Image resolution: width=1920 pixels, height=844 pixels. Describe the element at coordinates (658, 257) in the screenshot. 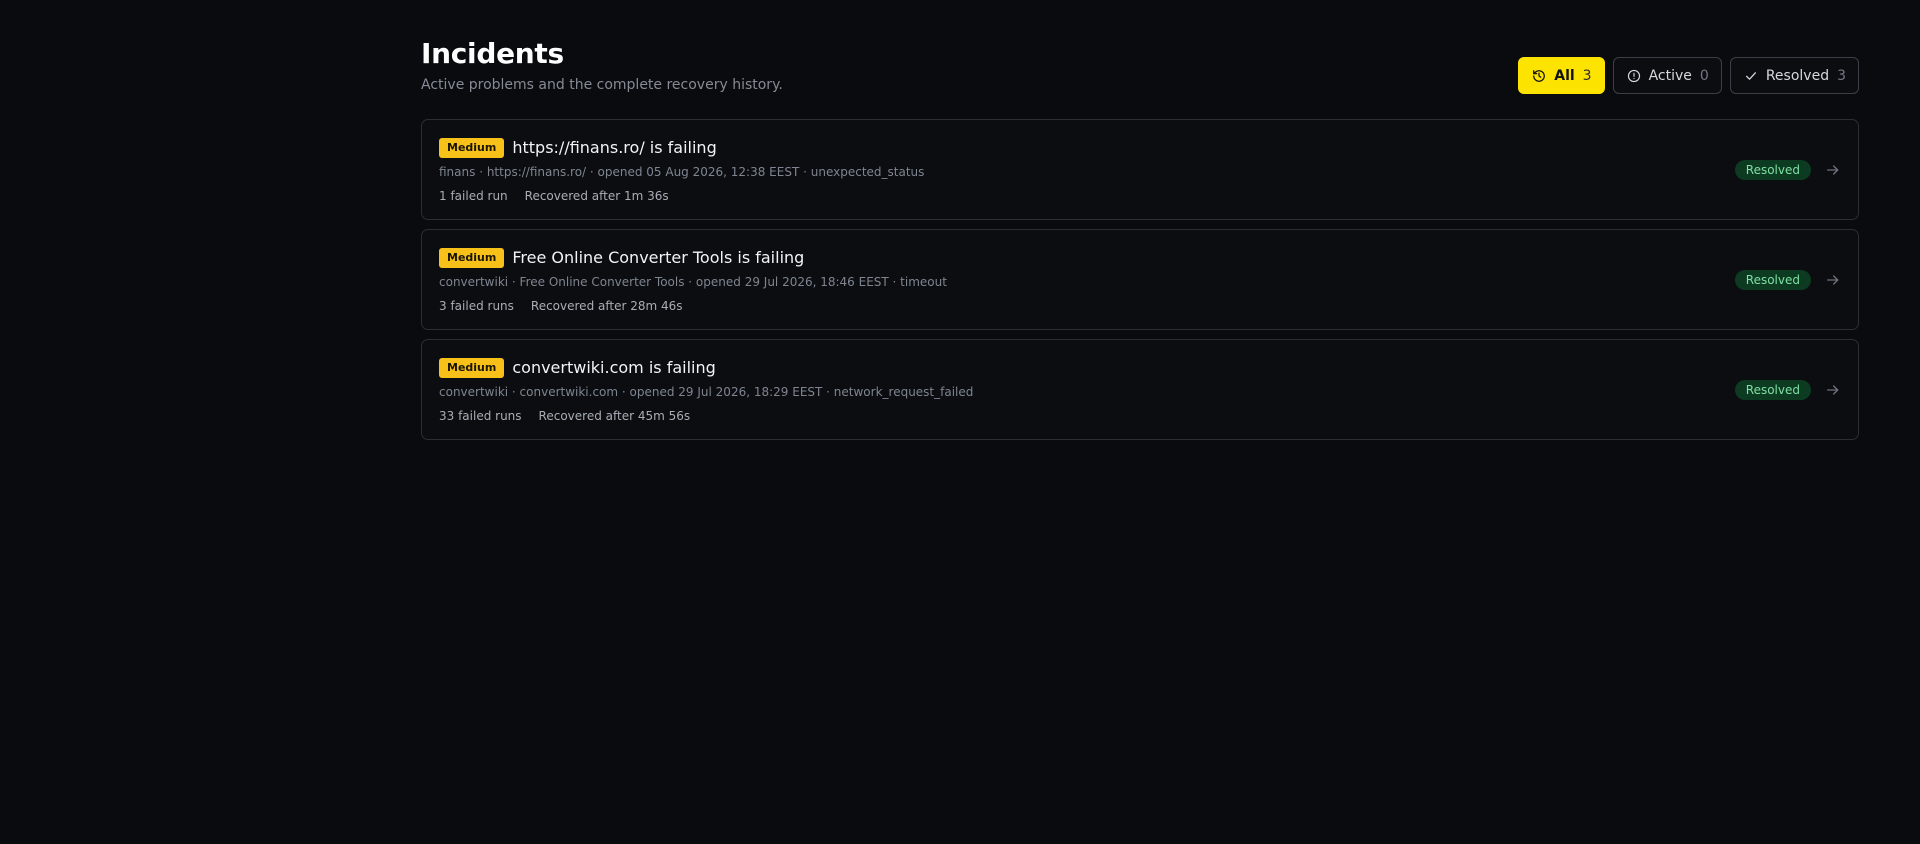

I see `incident-title: Free Online Converter Tools is failing` at that location.